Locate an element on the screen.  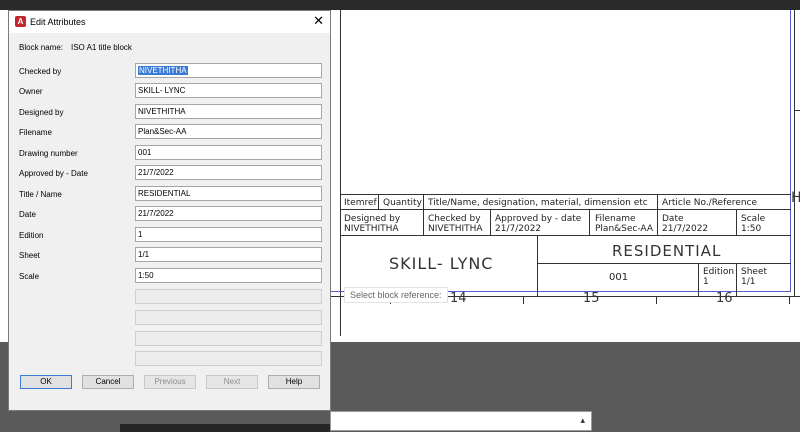
approved-by-date-field: 21/7/2022 is located at coordinates (228, 172).